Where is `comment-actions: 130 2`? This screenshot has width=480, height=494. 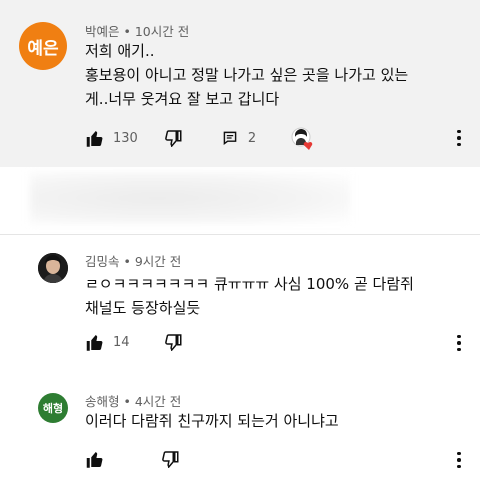 comment-actions: 130 2 is located at coordinates (170, 138).